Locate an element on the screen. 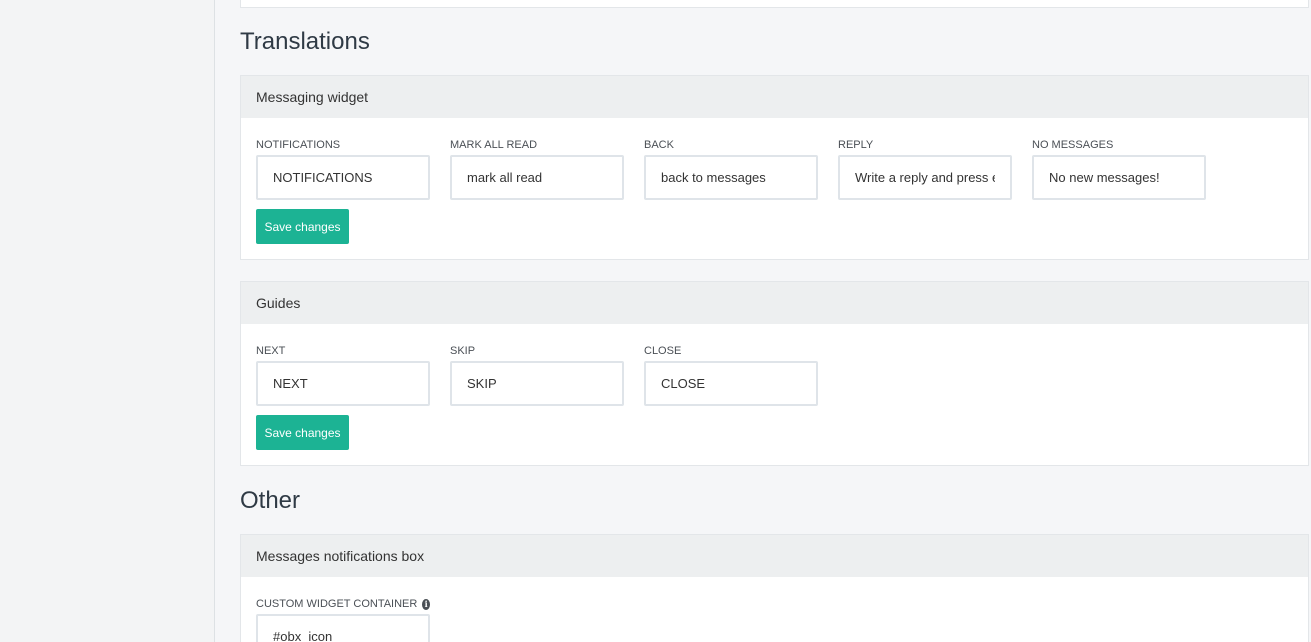 The image size is (1311, 642). no-messages-field: NO MESSAGES is located at coordinates (1119, 169).